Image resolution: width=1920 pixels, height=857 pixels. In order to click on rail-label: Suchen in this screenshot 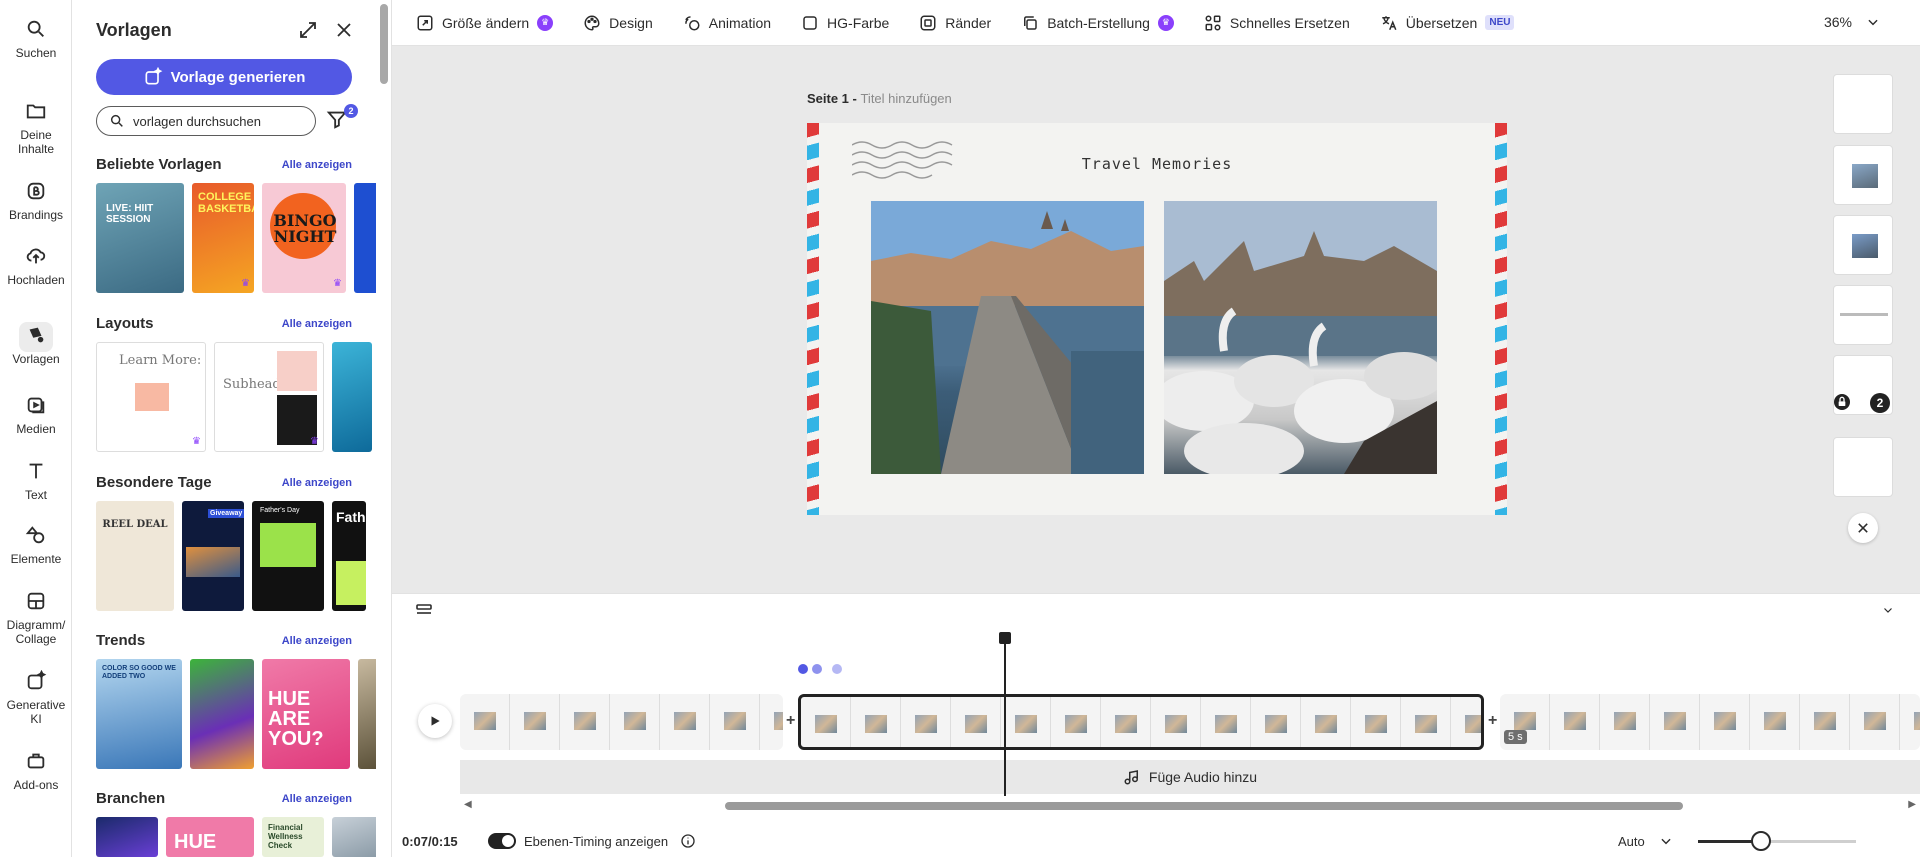, I will do `click(36, 53)`.